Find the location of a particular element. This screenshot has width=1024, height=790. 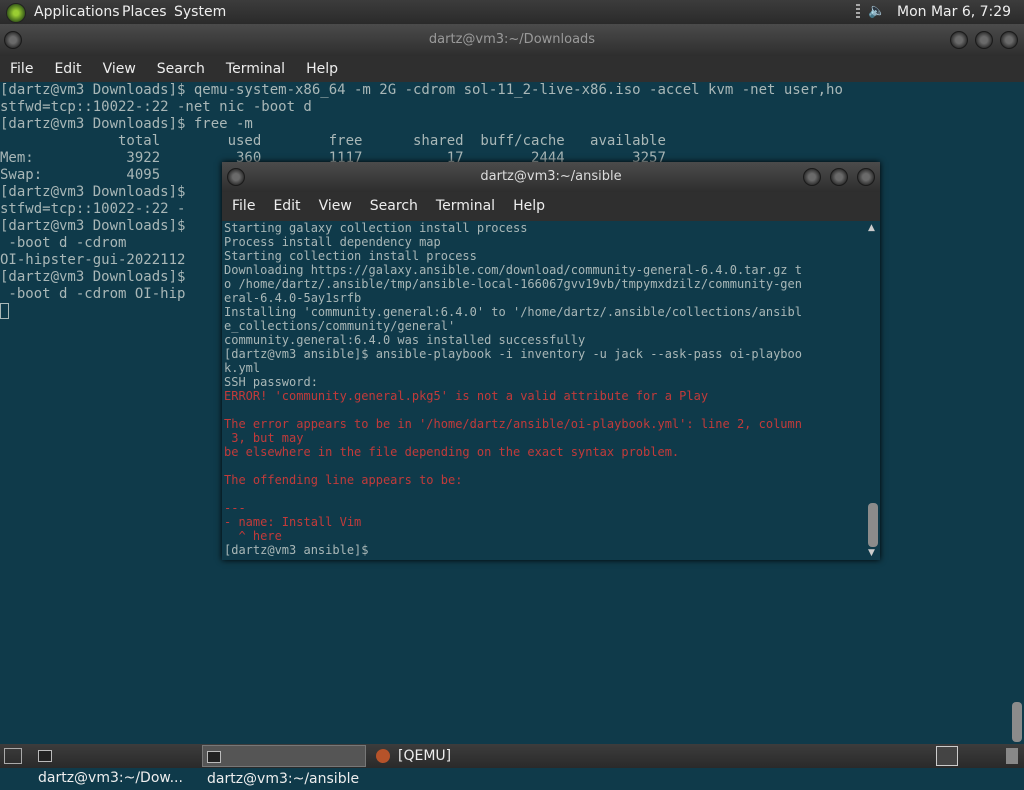

volume-icon: 🔈 is located at coordinates (878, 12).